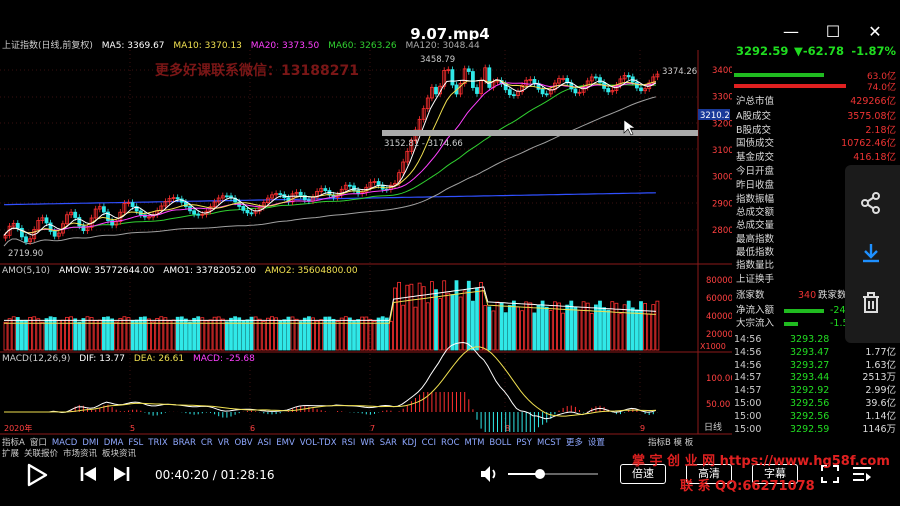  What do you see at coordinates (37, 477) in the screenshot?
I see `play-icon` at bounding box center [37, 477].